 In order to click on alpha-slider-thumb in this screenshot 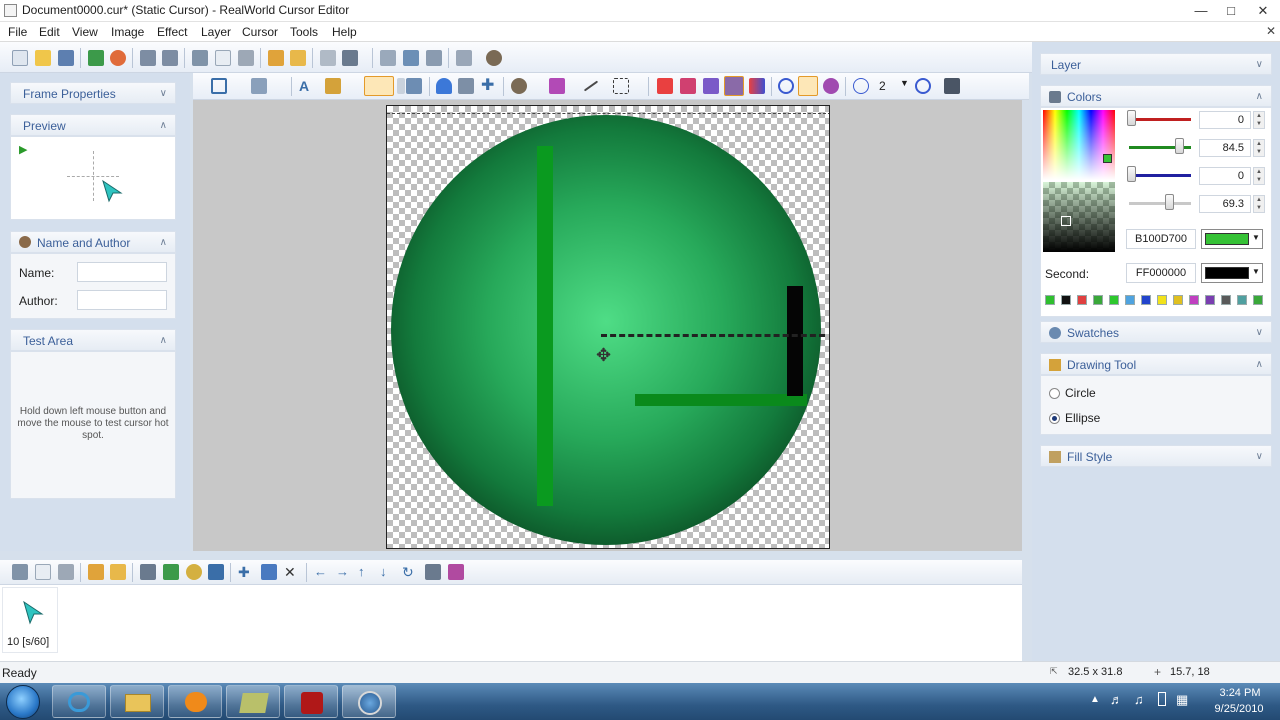, I will do `click(1169, 202)`.